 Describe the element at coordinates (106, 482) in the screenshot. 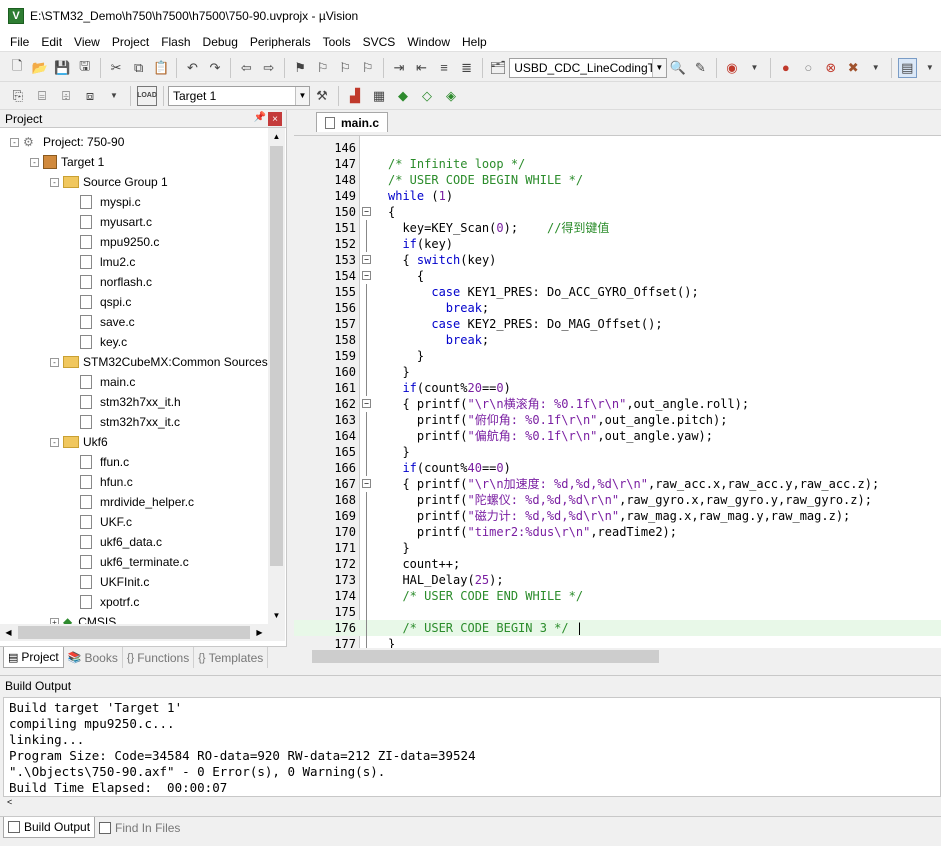

I see `tree-item: hfun.c` at that location.